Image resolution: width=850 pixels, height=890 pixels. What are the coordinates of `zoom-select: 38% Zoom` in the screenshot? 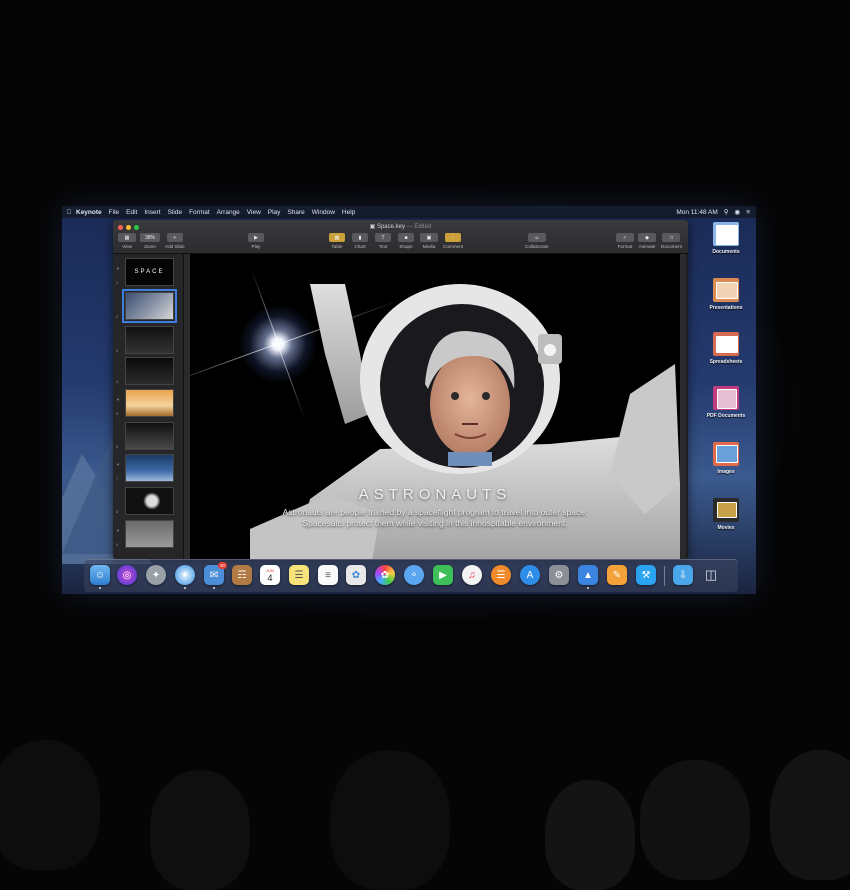 It's located at (150, 241).